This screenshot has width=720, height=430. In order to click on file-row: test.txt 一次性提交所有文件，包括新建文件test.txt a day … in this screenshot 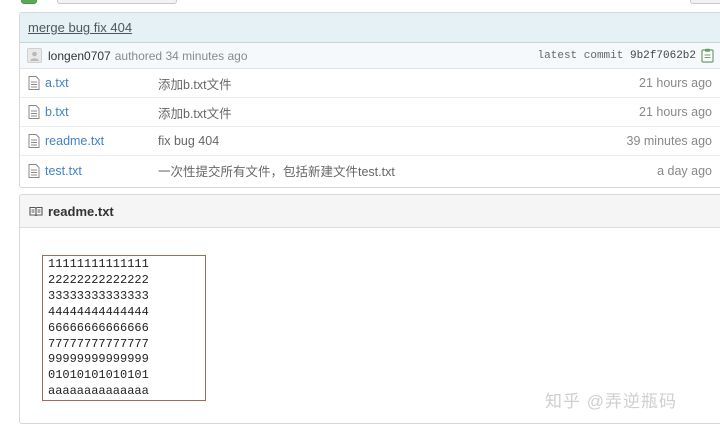, I will do `click(370, 170)`.